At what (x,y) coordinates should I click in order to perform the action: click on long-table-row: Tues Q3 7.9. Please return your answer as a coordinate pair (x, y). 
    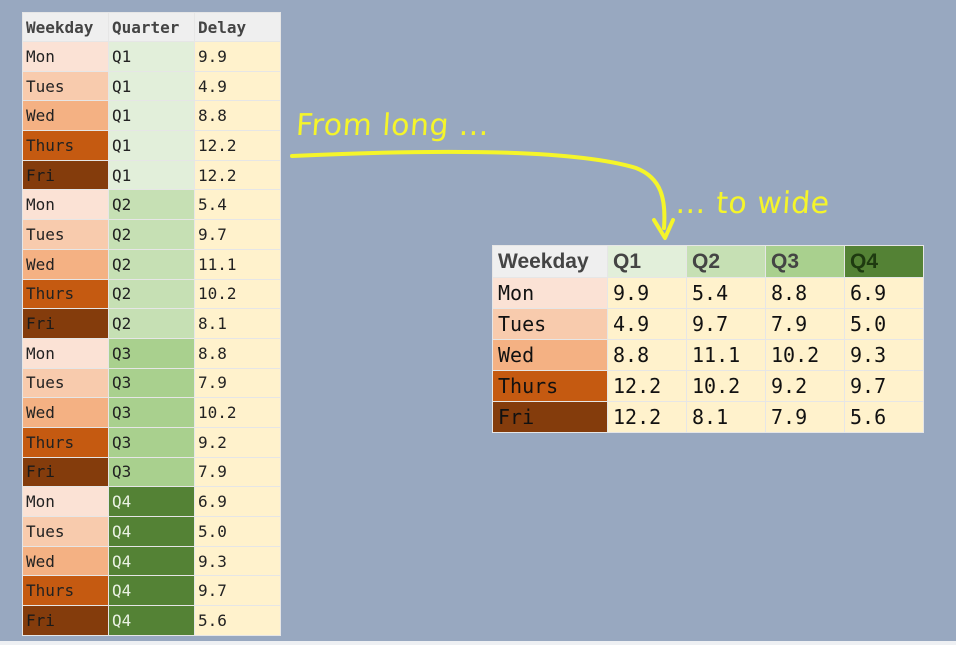
    Looking at the image, I should click on (151, 383).